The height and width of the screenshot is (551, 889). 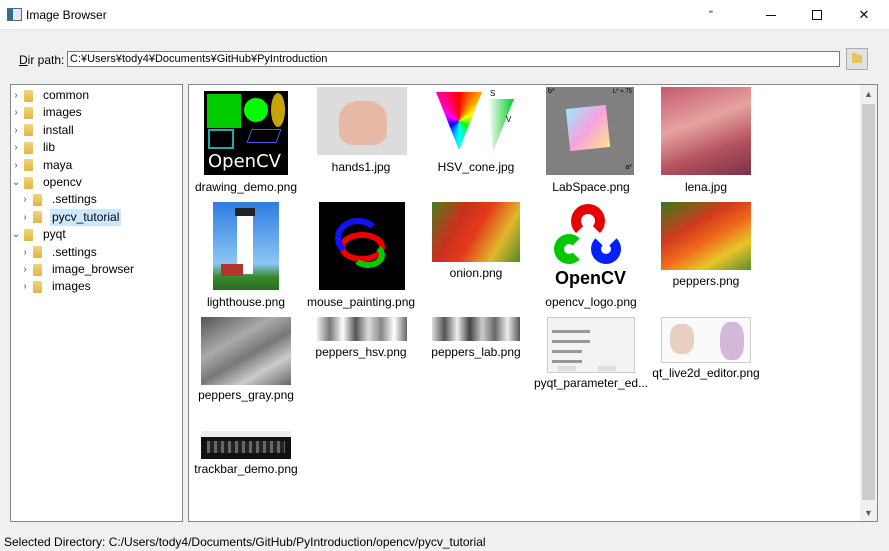 I want to click on opencv-logo-text: OpenCV, so click(x=591, y=278).